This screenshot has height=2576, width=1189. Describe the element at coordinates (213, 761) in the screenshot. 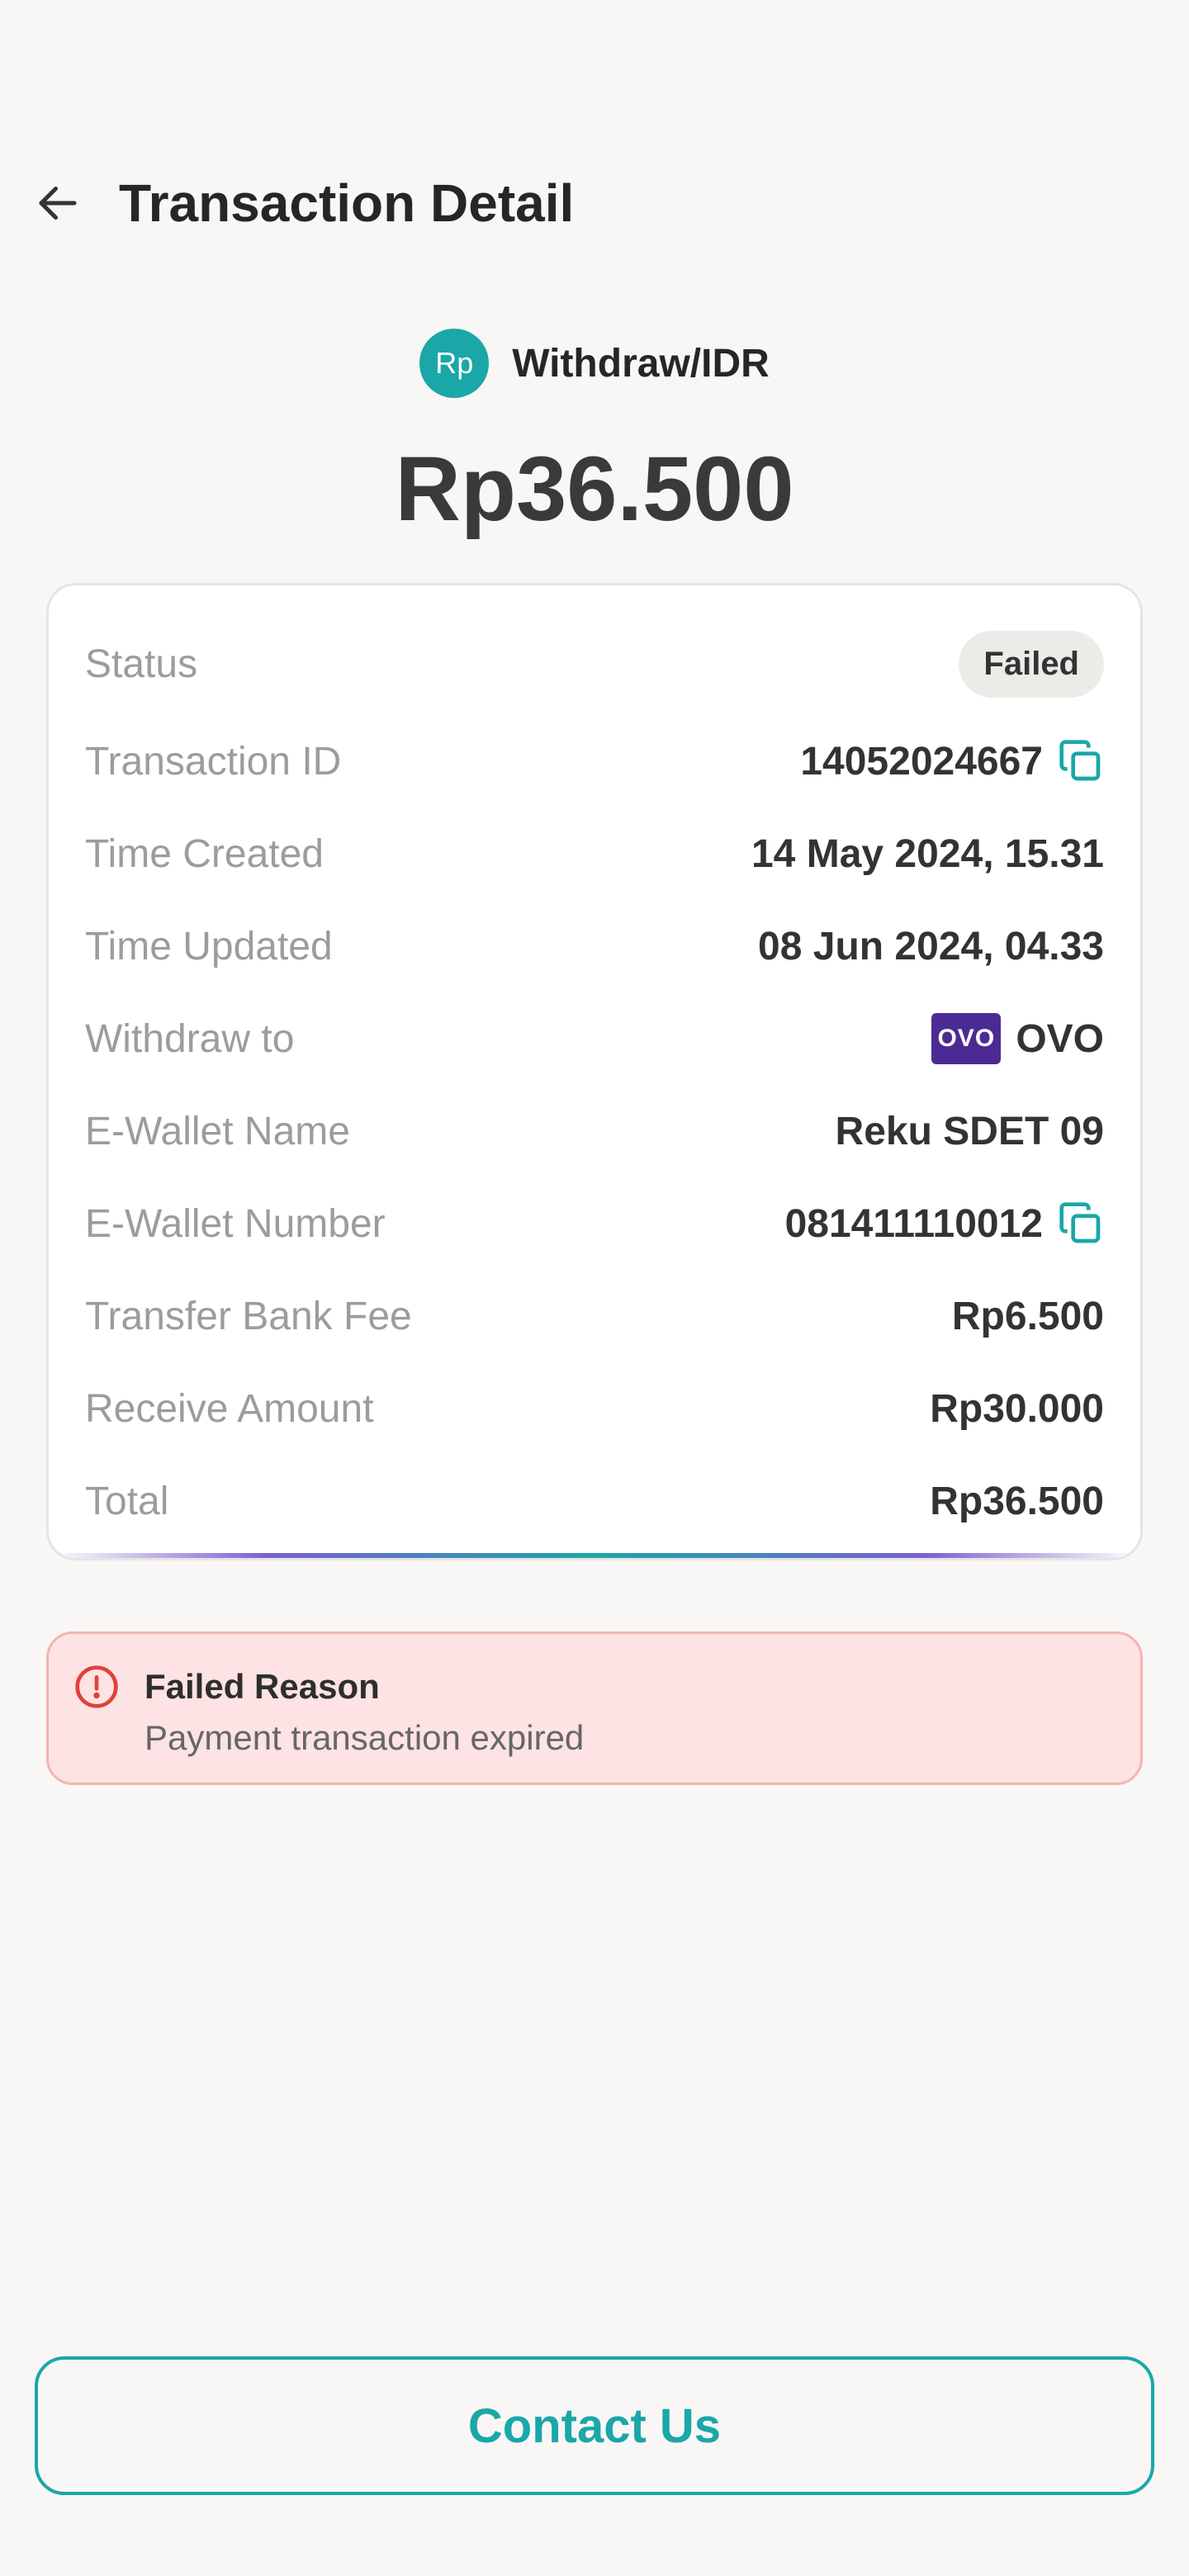

I see `transaction-id-label: Transaction ID` at that location.